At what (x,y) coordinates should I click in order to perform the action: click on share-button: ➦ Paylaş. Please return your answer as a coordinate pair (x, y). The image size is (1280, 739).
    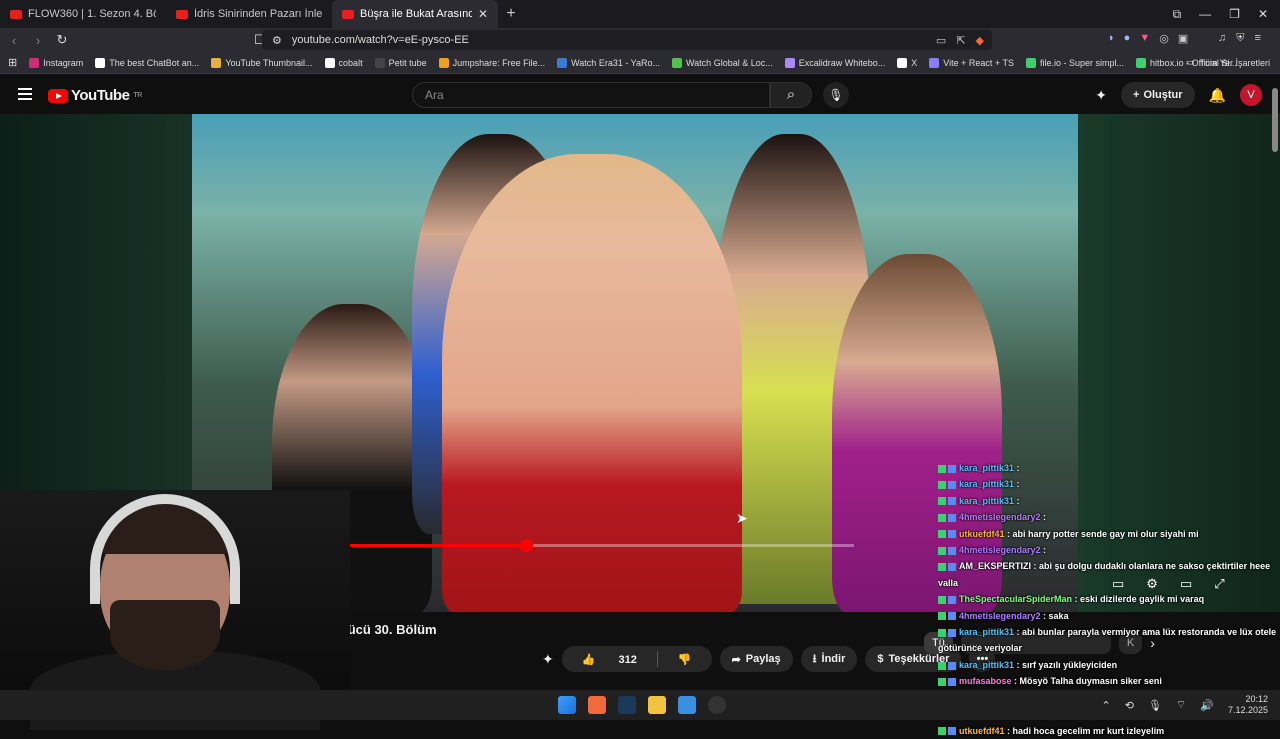
    Looking at the image, I should click on (756, 659).